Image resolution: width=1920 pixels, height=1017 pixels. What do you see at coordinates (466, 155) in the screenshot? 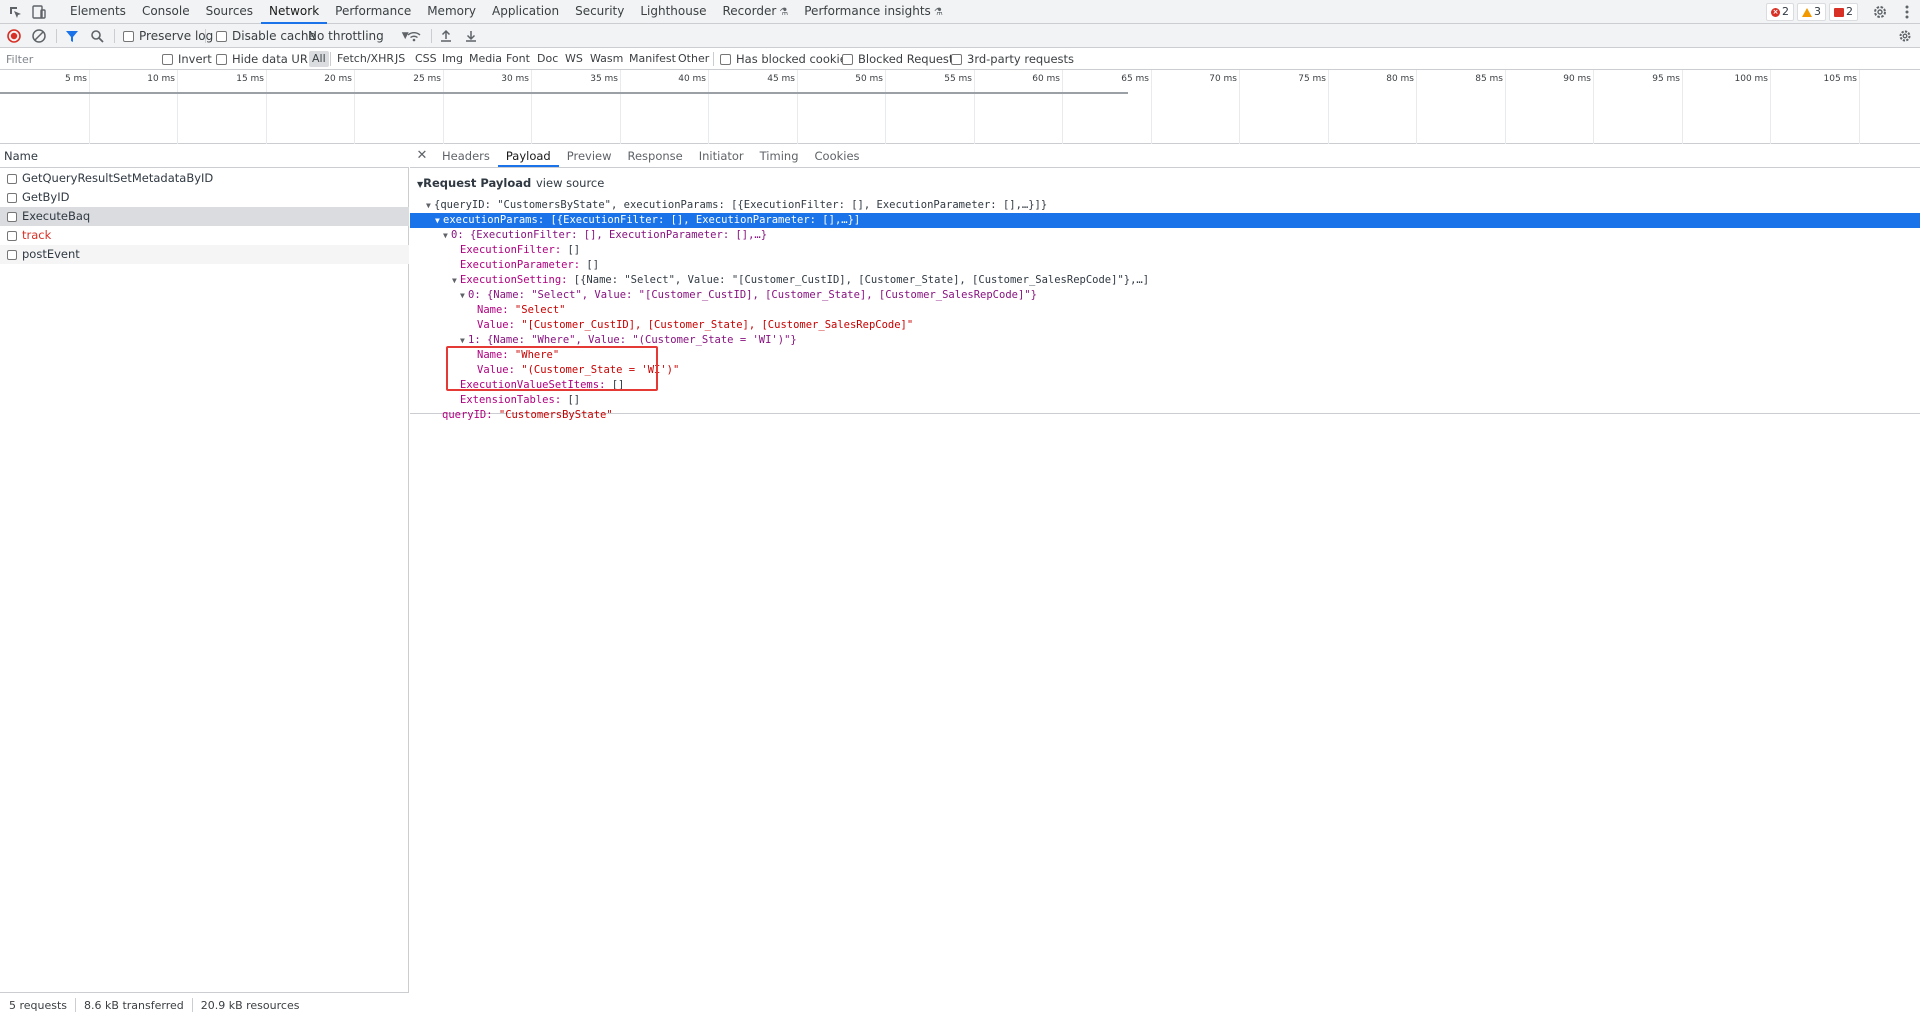
I see `tab-headers: Headers` at bounding box center [466, 155].